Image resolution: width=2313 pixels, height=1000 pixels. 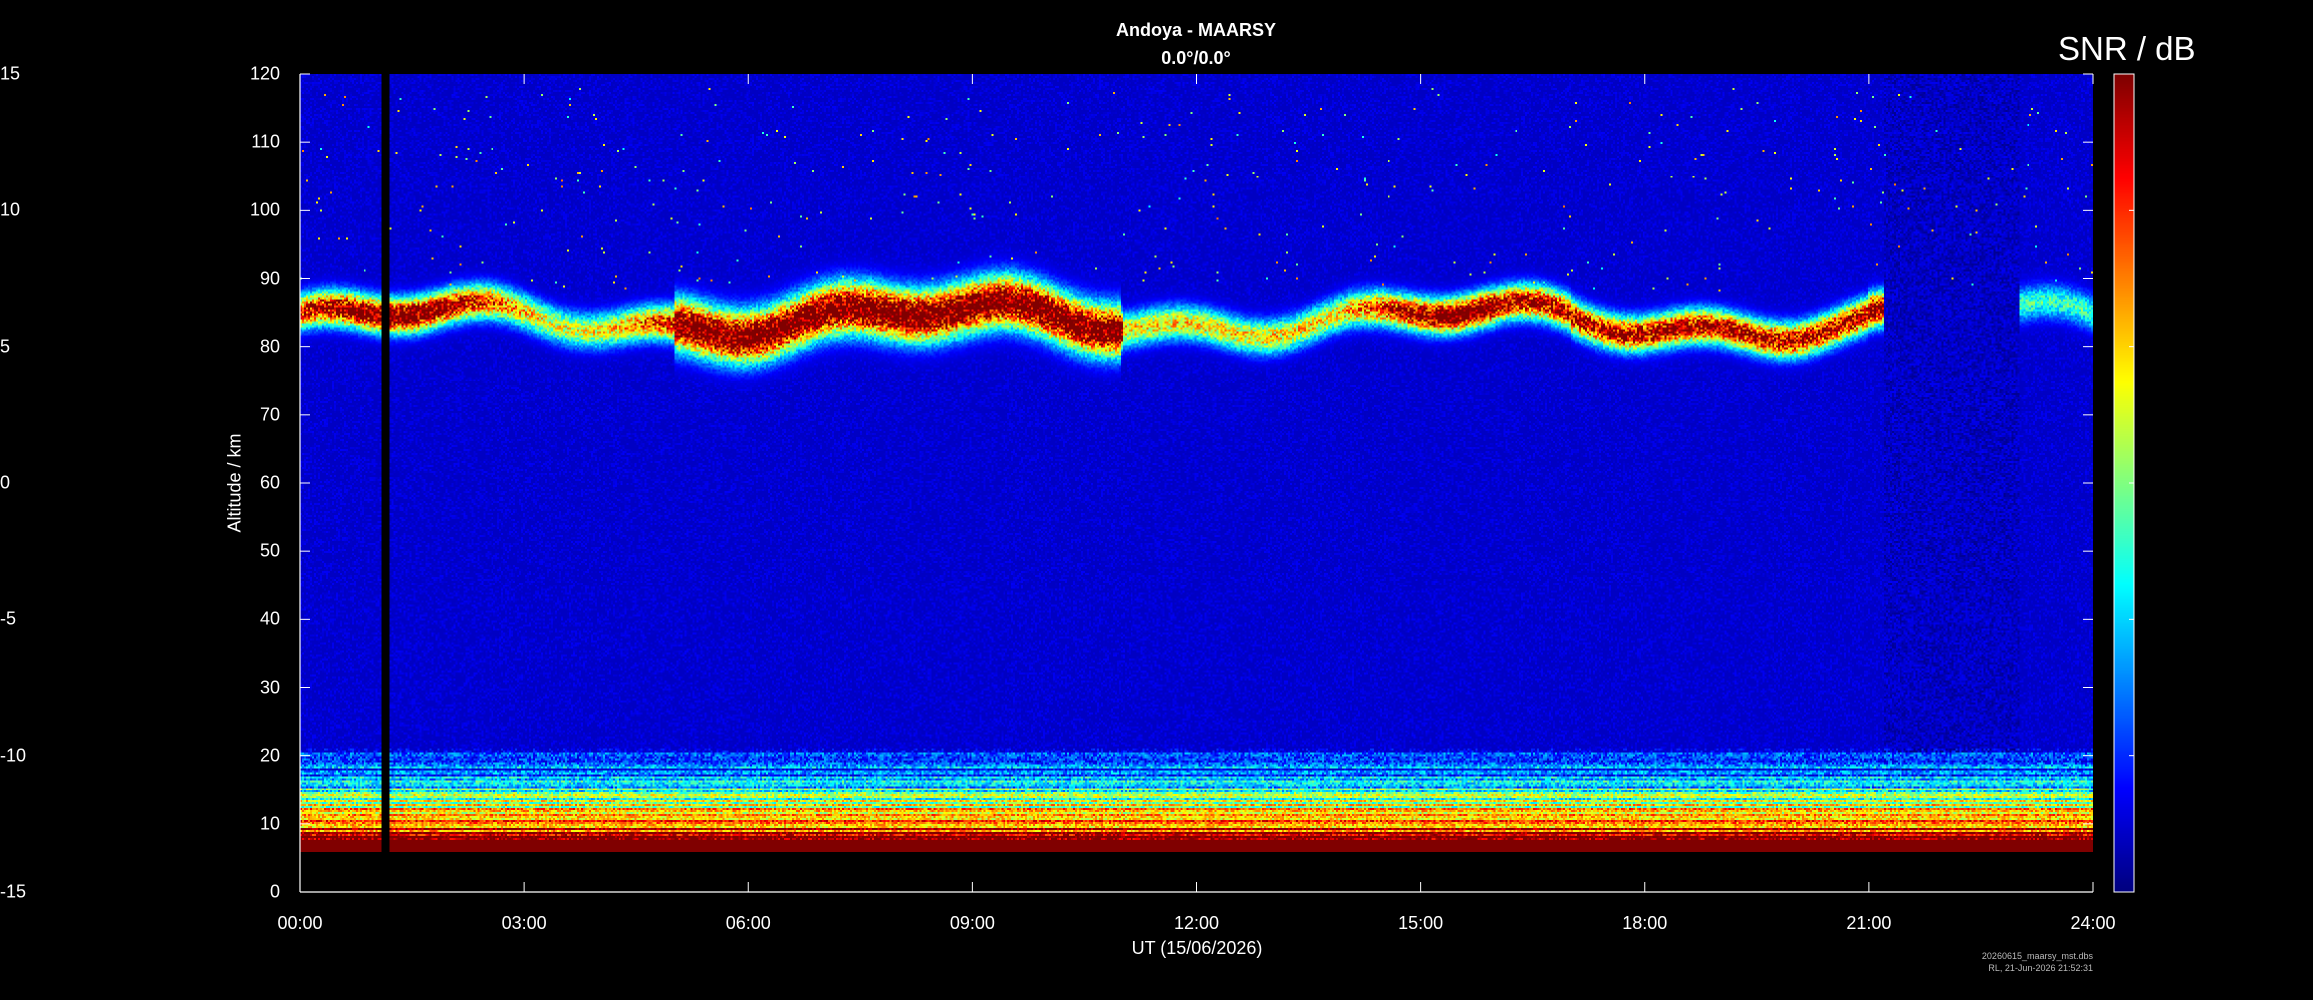 I want to click on x-tick-label: 18:00, so click(x=1645, y=923).